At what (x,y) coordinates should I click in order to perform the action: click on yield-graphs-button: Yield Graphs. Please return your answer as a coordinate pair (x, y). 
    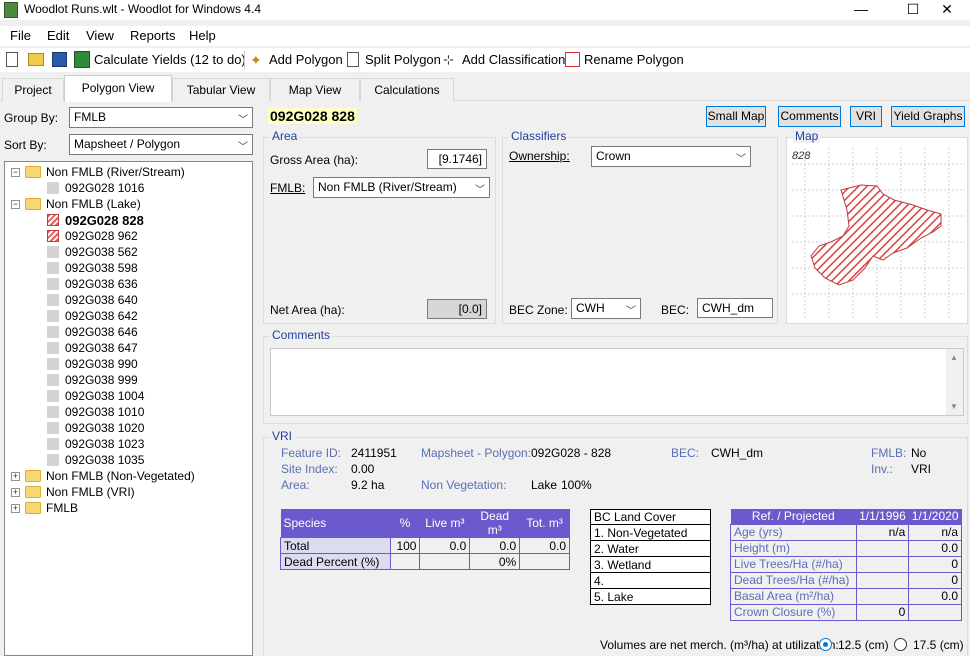
    Looking at the image, I should click on (928, 116).